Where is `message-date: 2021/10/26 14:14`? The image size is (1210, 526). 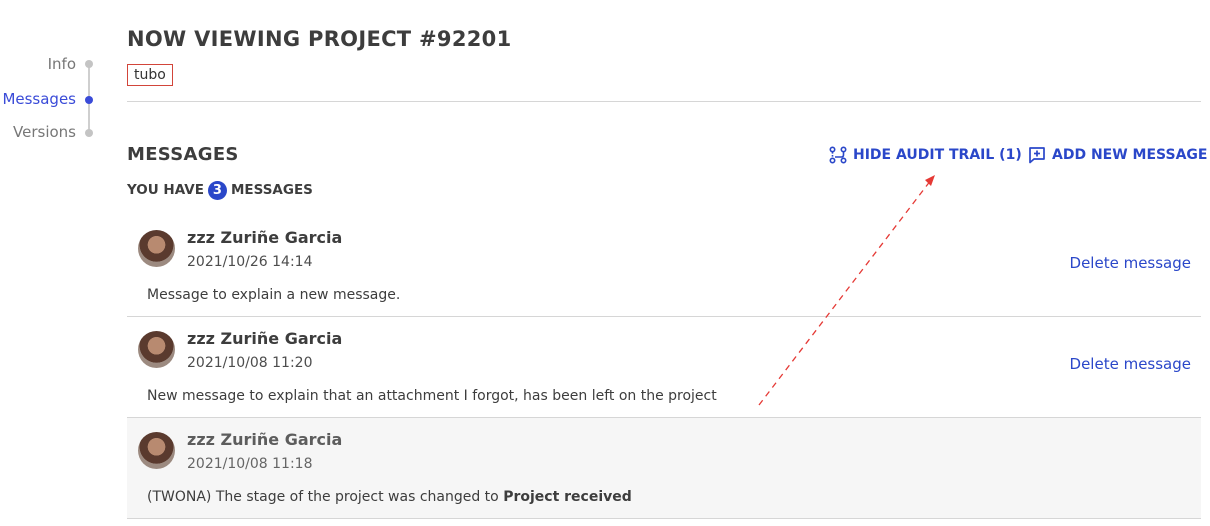 message-date: 2021/10/26 14:14 is located at coordinates (250, 262).